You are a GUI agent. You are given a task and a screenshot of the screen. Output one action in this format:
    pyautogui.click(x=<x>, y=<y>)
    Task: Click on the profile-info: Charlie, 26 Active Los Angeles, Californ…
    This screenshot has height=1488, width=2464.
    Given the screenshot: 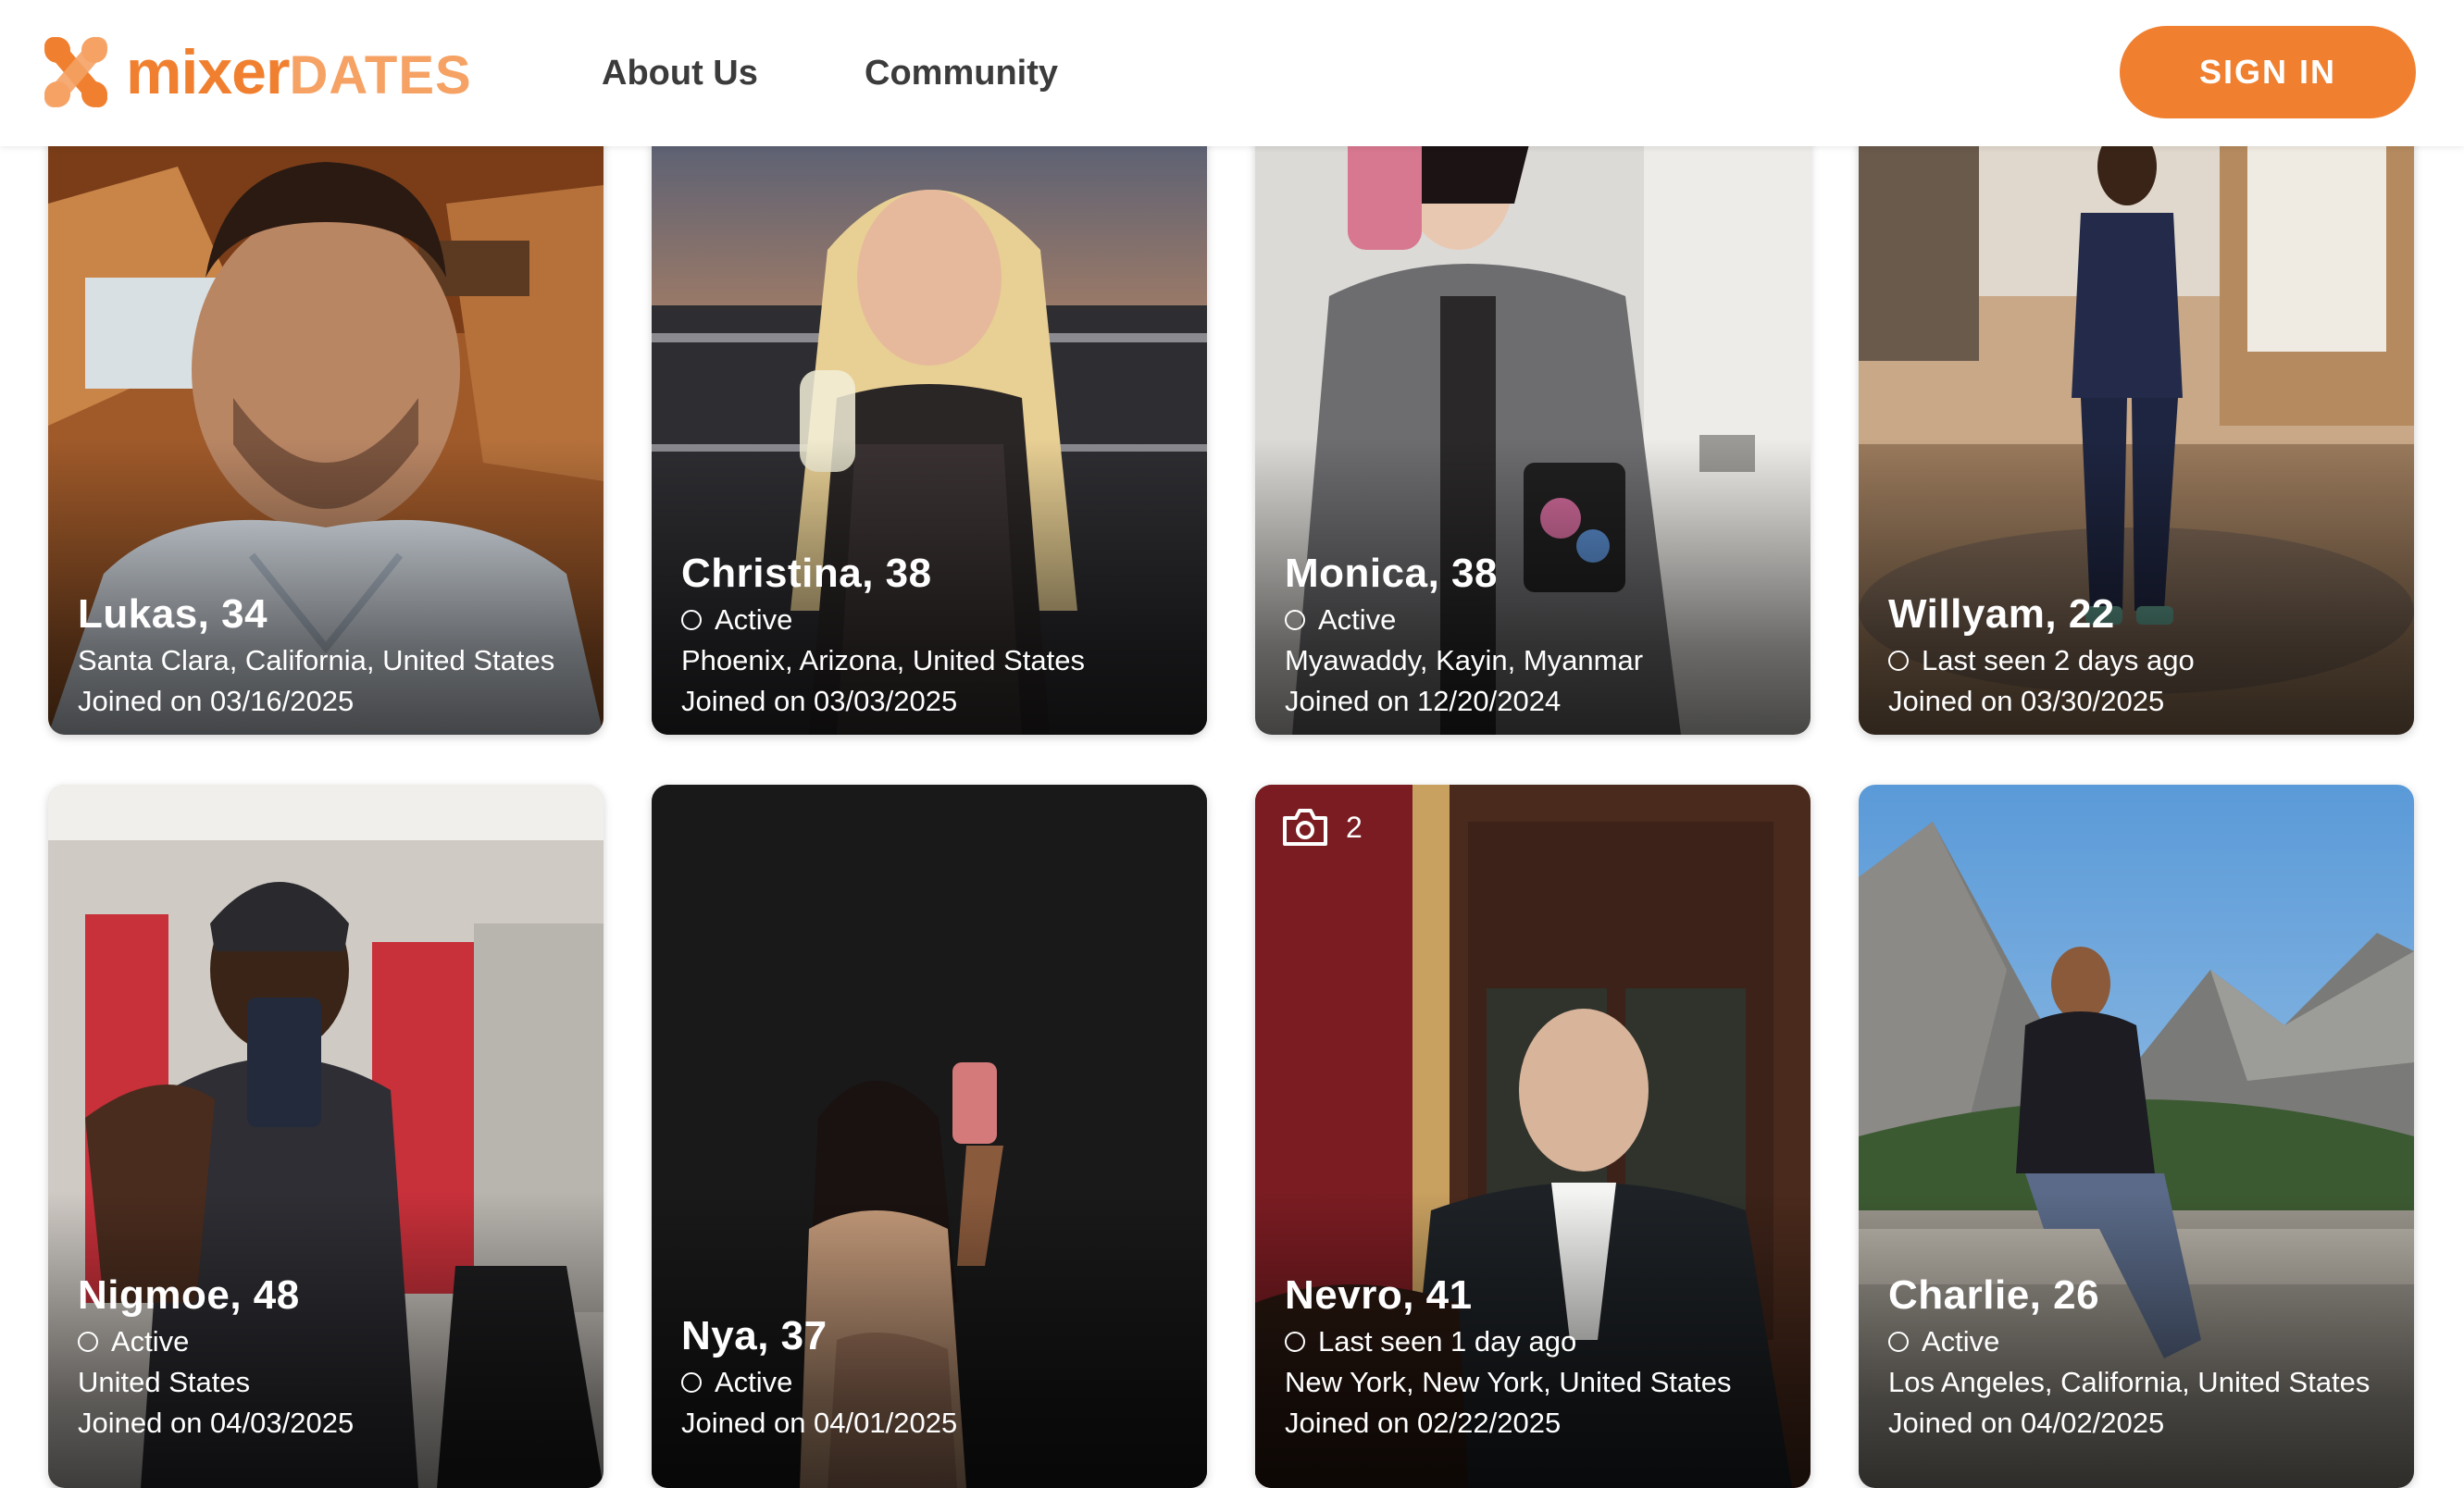 What is the action you would take?
    pyautogui.click(x=2142, y=1357)
    